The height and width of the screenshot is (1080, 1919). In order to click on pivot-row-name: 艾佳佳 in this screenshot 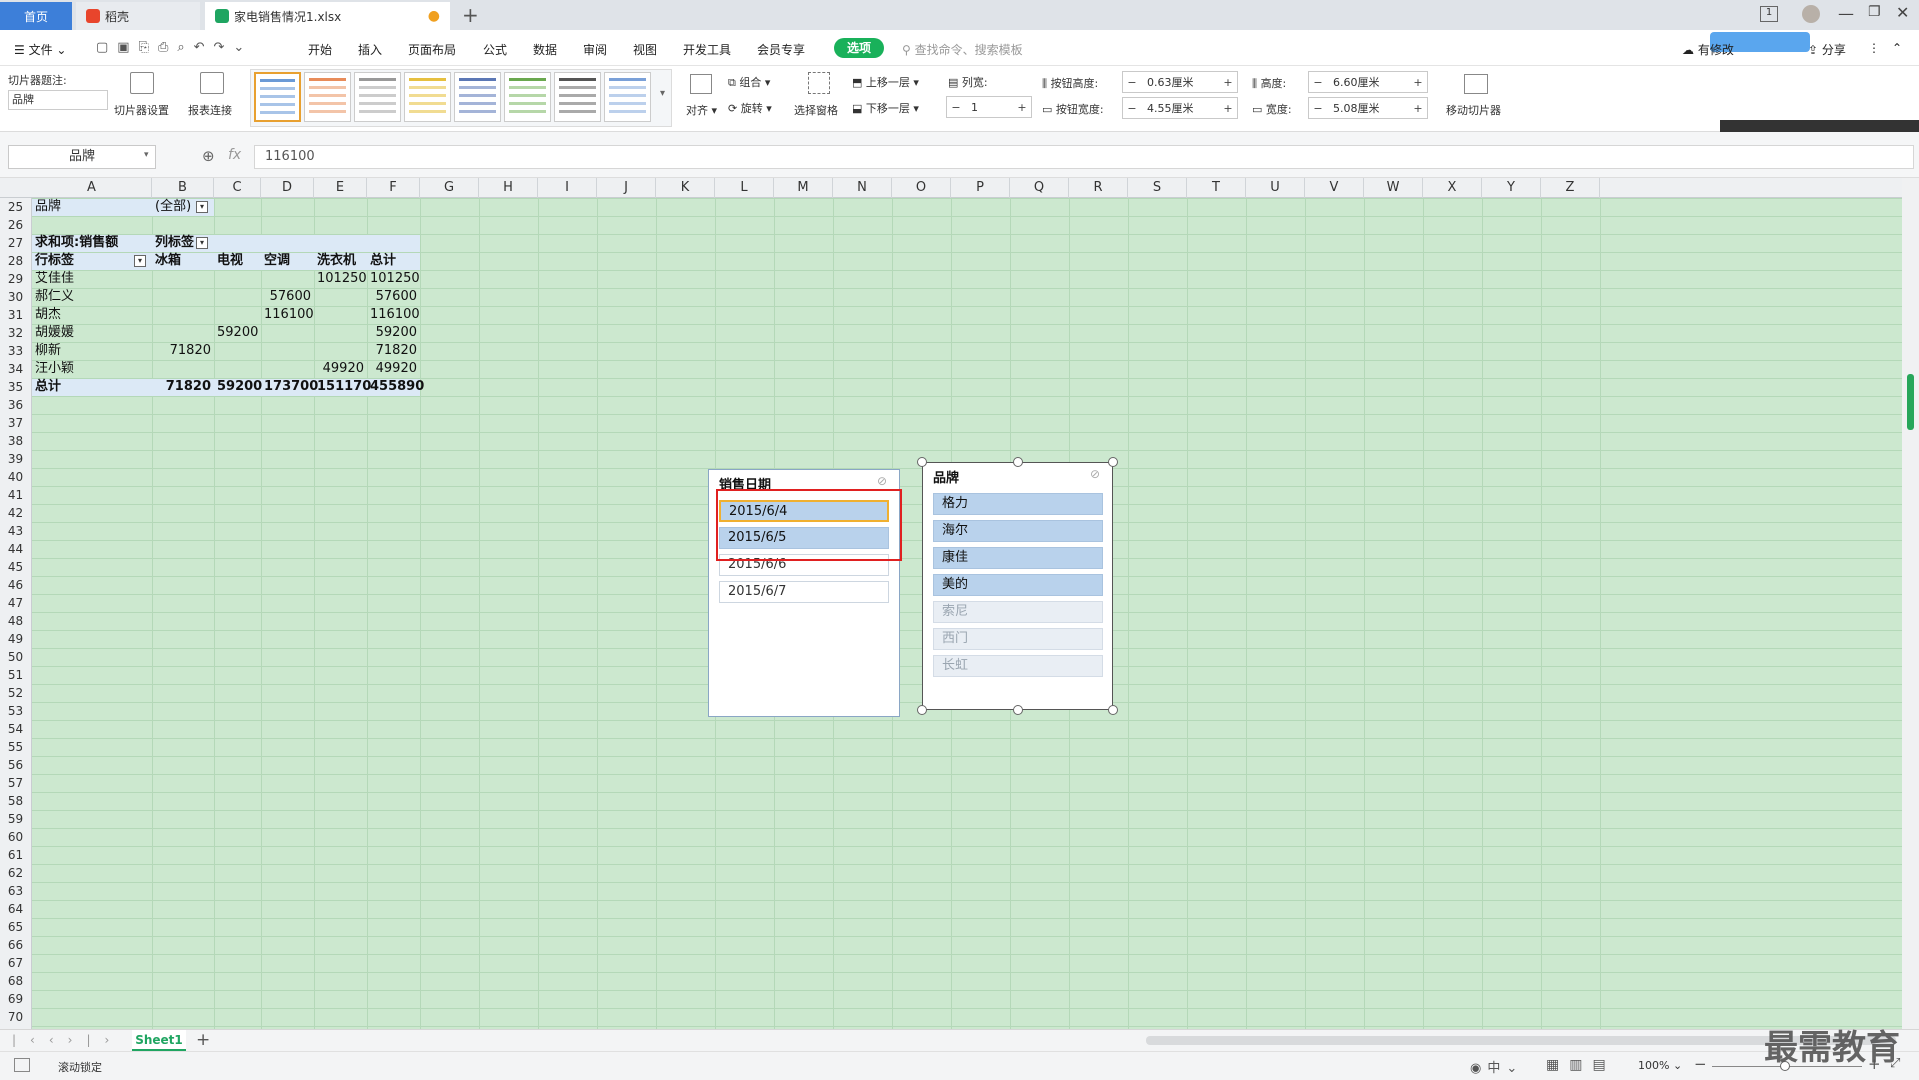, I will do `click(92, 279)`.